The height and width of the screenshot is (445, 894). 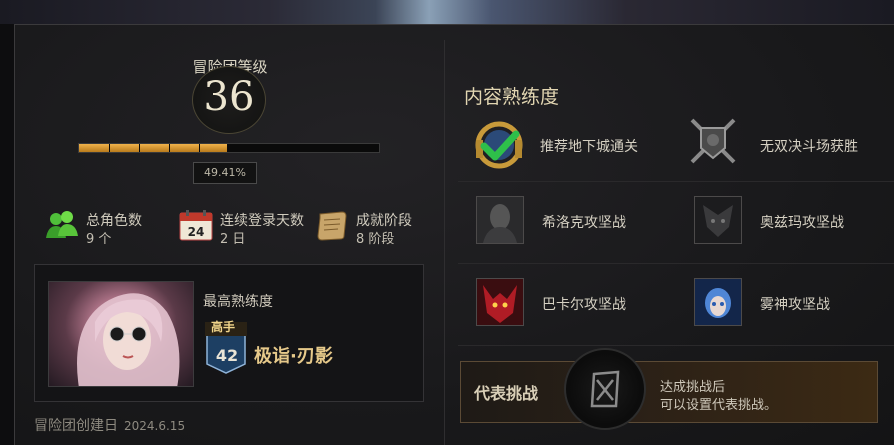 What do you see at coordinates (584, 223) in the screenshot?
I see `proficiency-label: 希洛克攻坚战` at bounding box center [584, 223].